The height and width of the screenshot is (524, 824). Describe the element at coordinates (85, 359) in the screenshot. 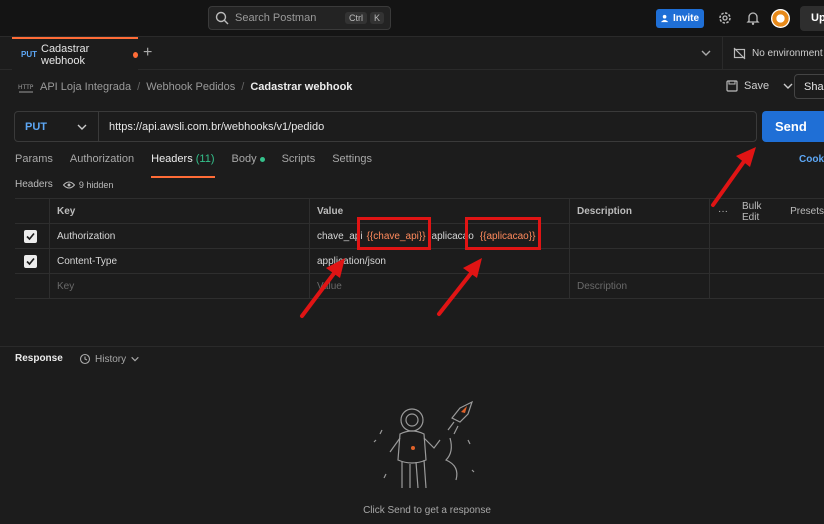

I see `history-icon` at that location.